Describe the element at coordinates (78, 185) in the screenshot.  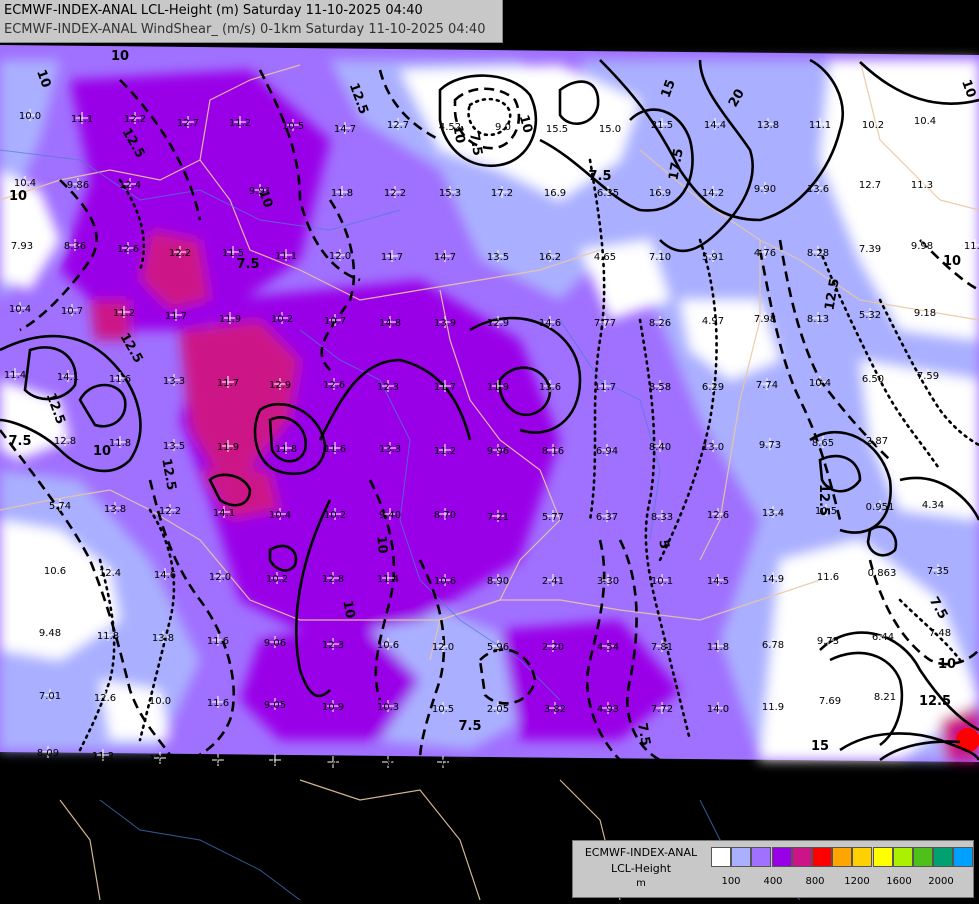
I see `grid-value-label: 9.86` at that location.